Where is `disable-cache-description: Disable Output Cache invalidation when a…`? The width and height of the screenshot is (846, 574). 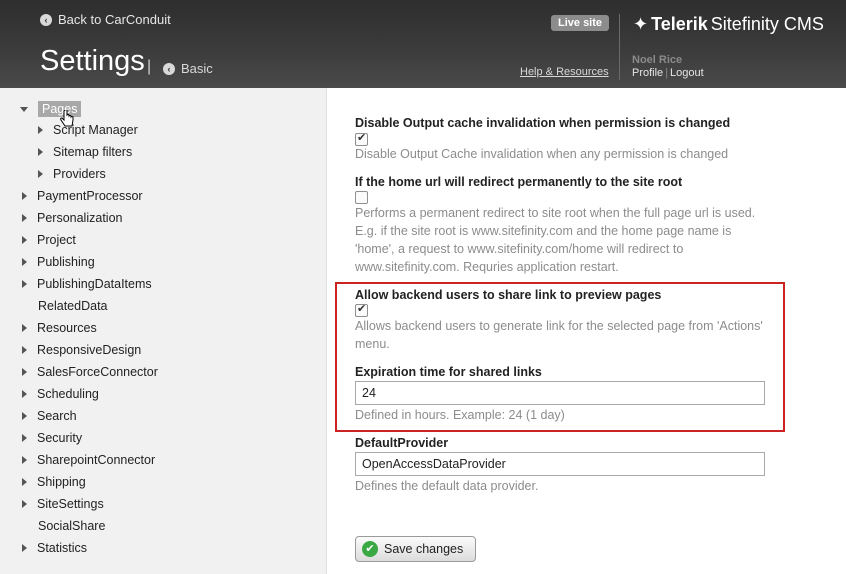
disable-cache-description: Disable Output Cache invalidation when a… is located at coordinates (542, 154).